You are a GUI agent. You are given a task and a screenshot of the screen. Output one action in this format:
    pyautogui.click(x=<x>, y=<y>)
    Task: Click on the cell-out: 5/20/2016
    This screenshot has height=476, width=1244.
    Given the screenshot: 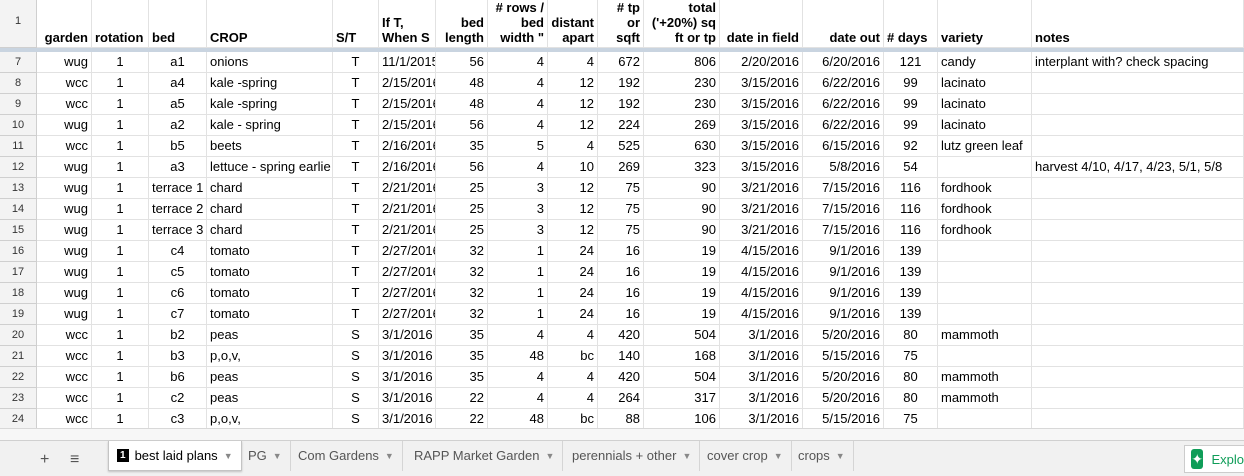 What is the action you would take?
    pyautogui.click(x=843, y=398)
    